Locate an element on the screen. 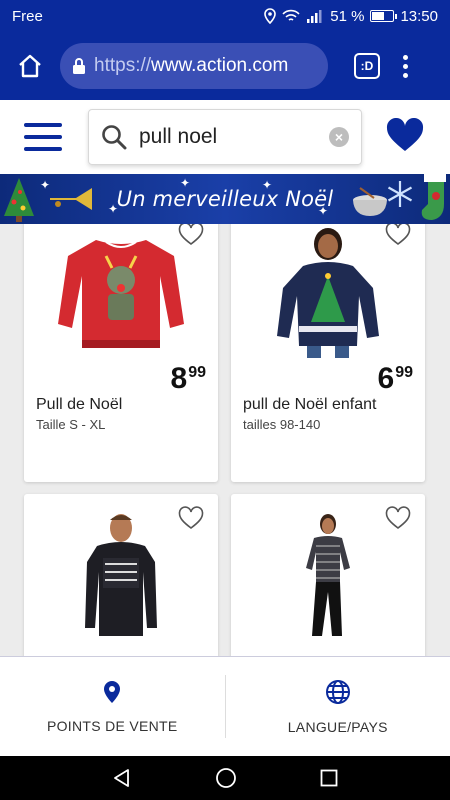 The image size is (450, 800). recents-icon is located at coordinates (329, 778).